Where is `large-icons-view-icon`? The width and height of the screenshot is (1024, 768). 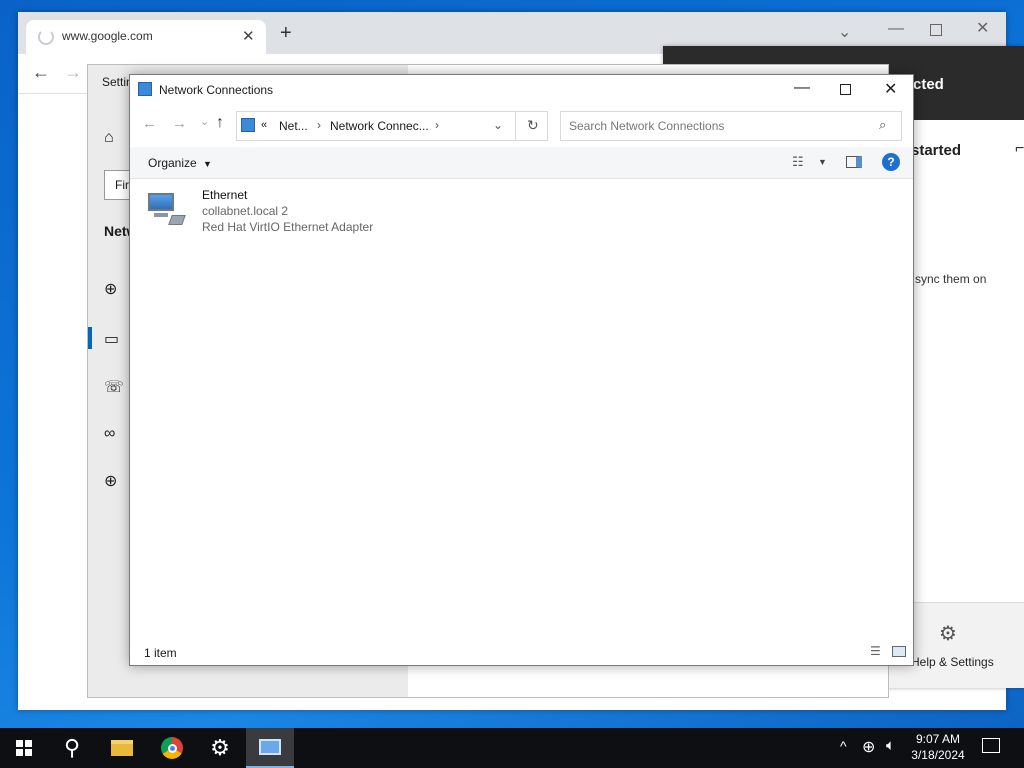
large-icons-view-icon is located at coordinates (899, 651).